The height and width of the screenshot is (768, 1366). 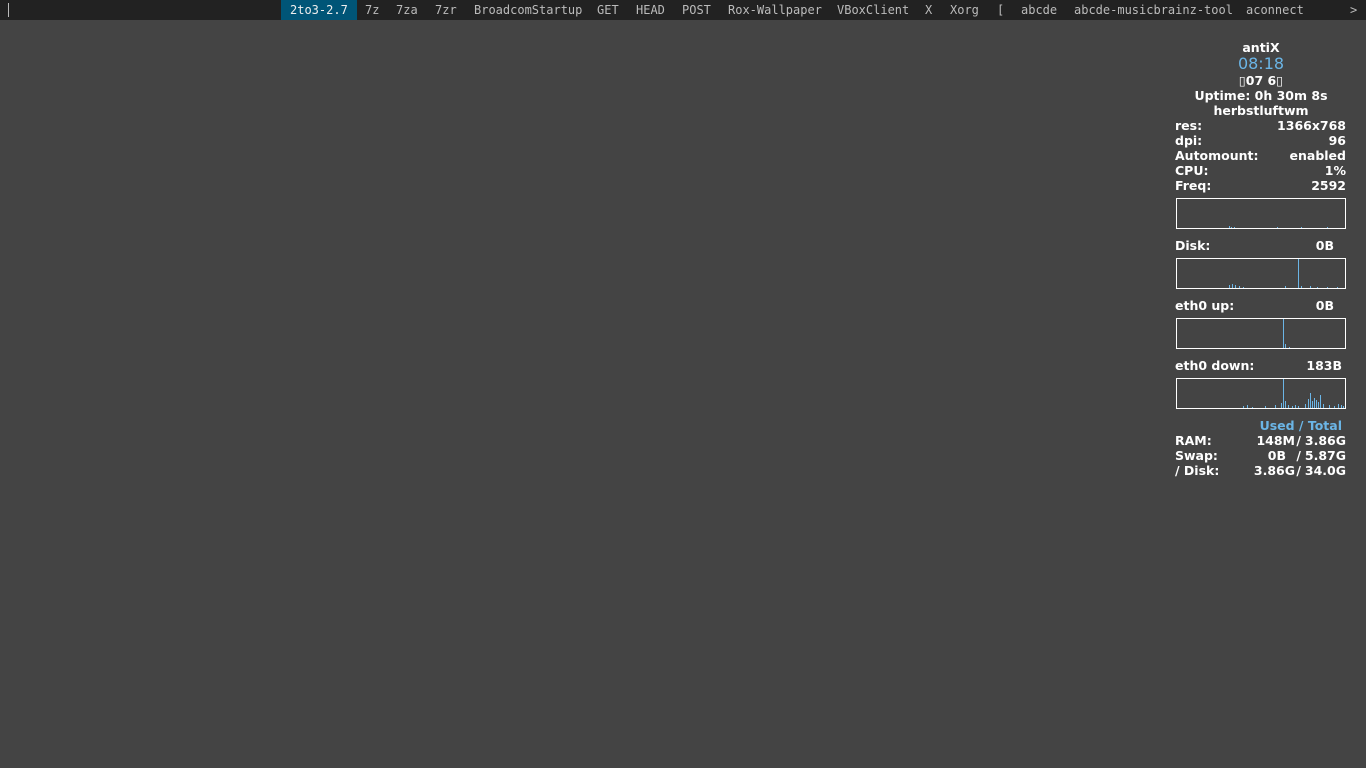 I want to click on info-row-dpi: dpi: 96, so click(x=1261, y=140).